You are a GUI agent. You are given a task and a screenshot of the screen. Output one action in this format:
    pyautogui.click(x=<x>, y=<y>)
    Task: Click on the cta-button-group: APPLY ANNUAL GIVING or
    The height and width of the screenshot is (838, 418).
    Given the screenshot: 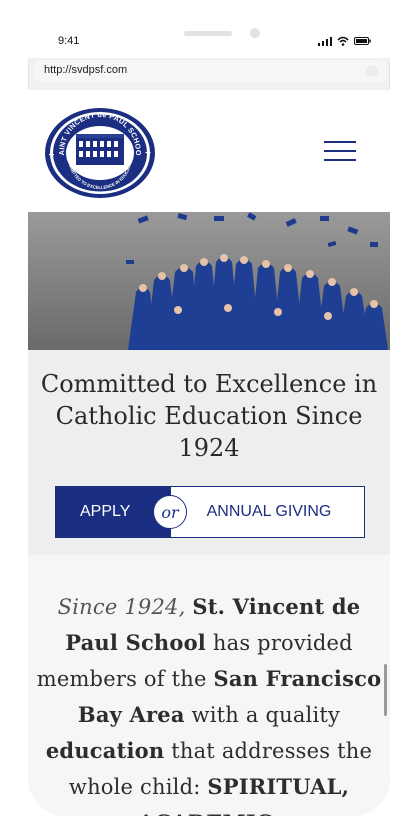 What is the action you would take?
    pyautogui.click(x=210, y=512)
    